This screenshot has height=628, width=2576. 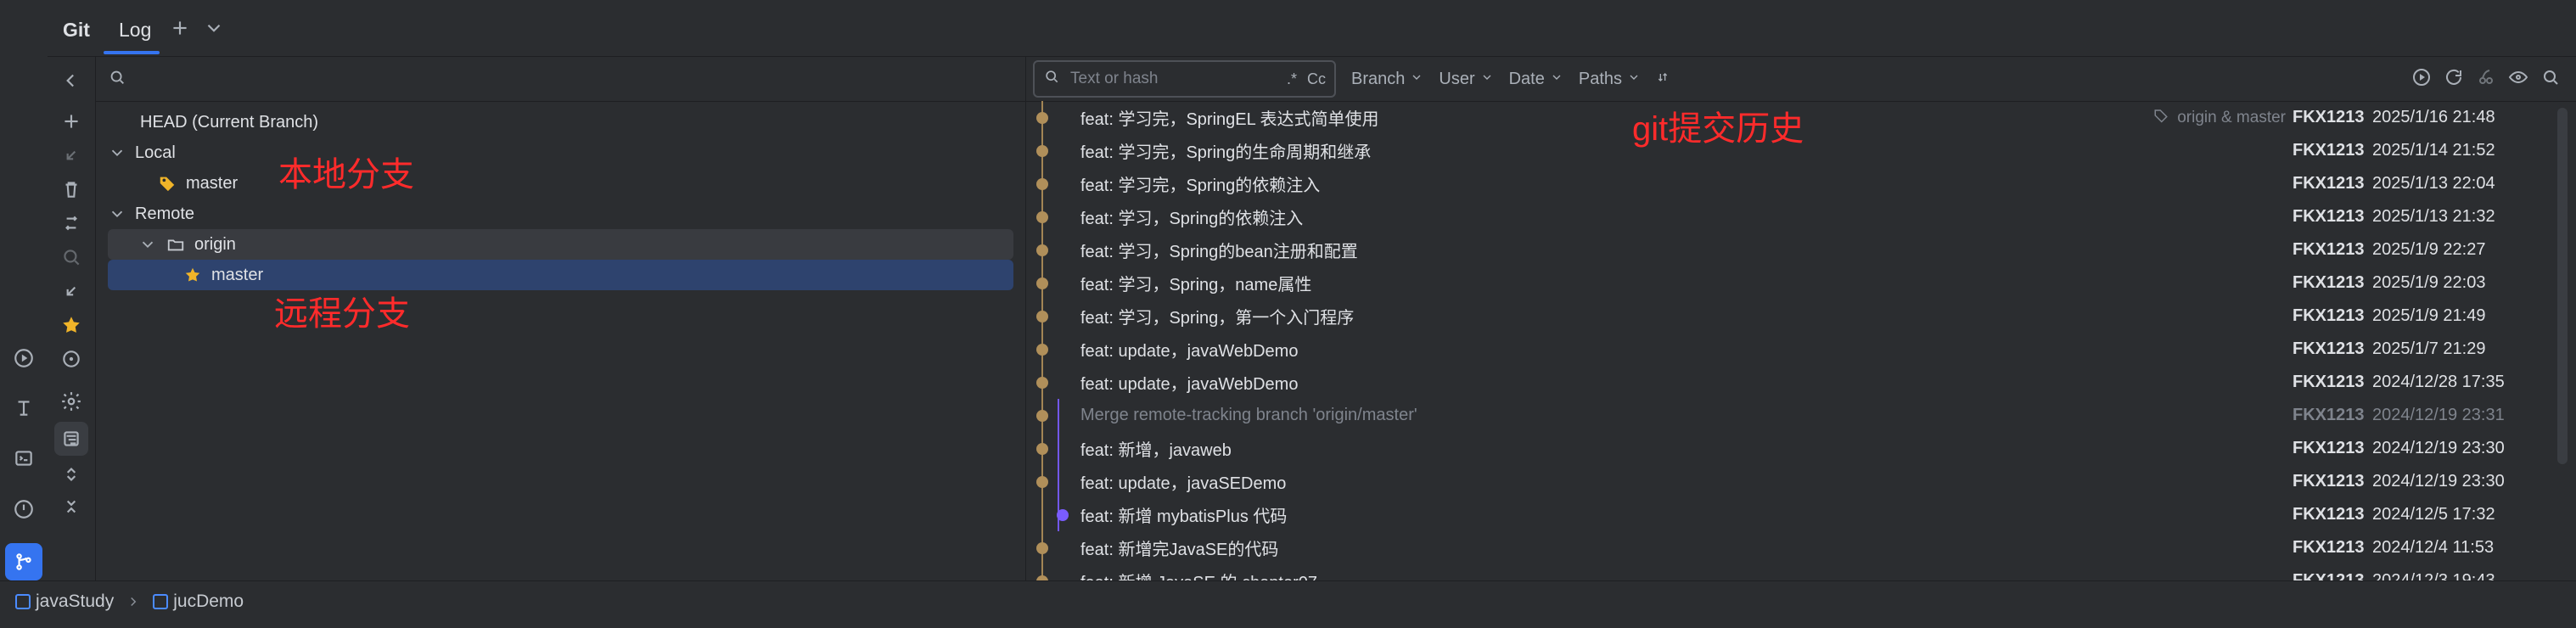 I want to click on problems-tool-icon, so click(x=24, y=509).